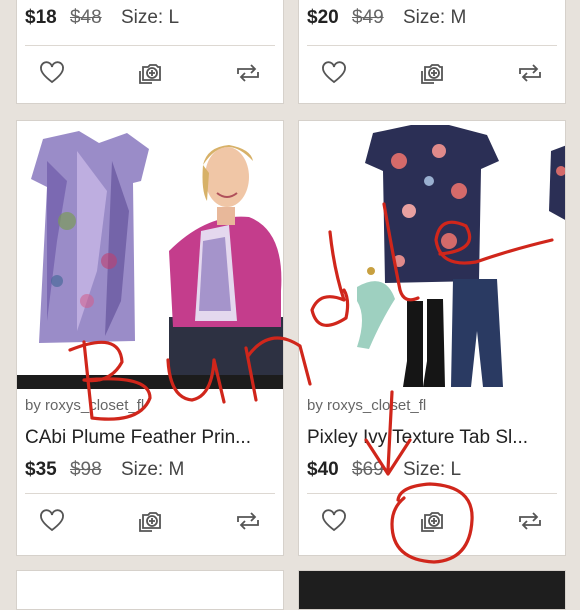  I want to click on price: $35, so click(41, 469).